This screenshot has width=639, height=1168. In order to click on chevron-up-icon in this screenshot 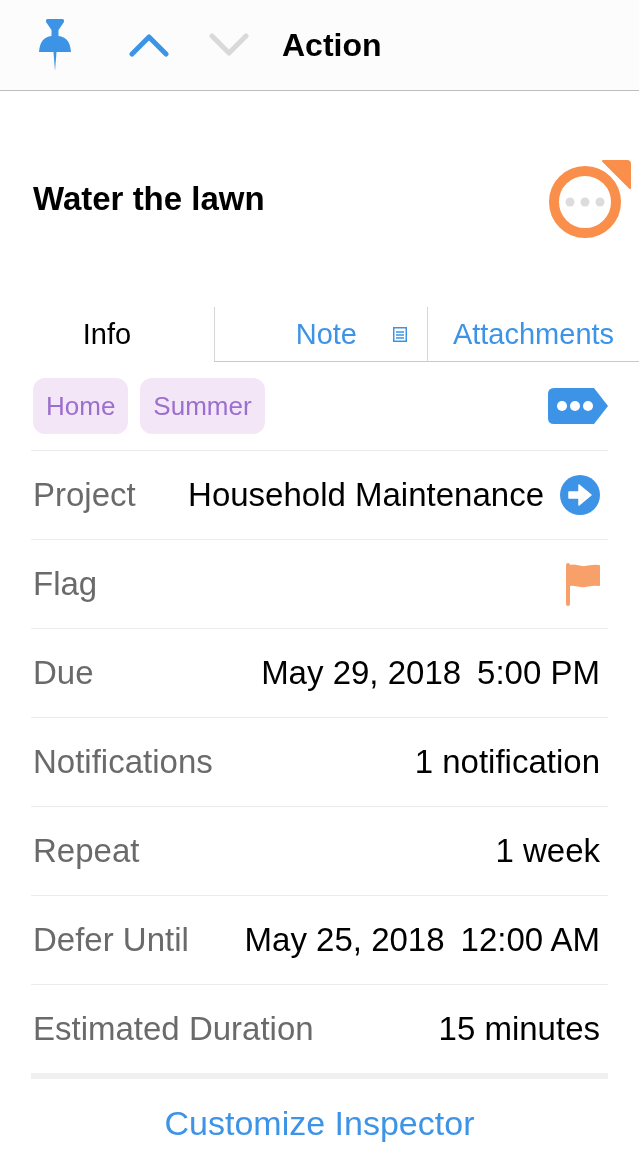, I will do `click(149, 45)`.